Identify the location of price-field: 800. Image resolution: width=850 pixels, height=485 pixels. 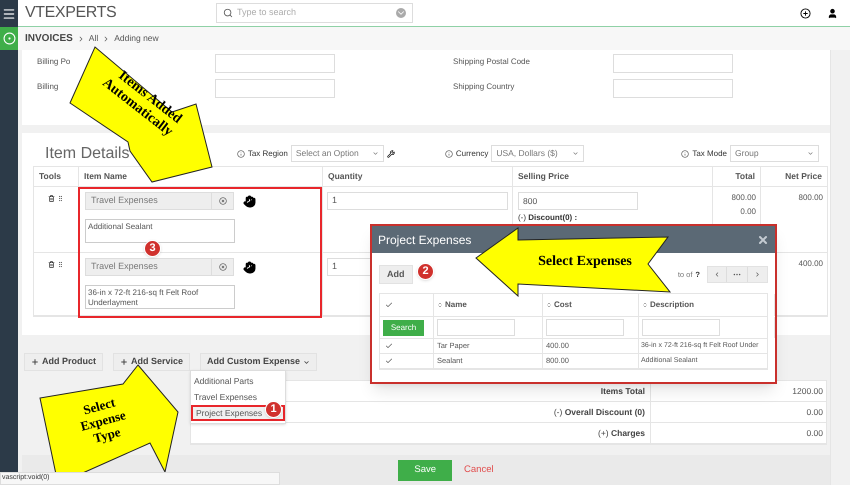
(578, 201).